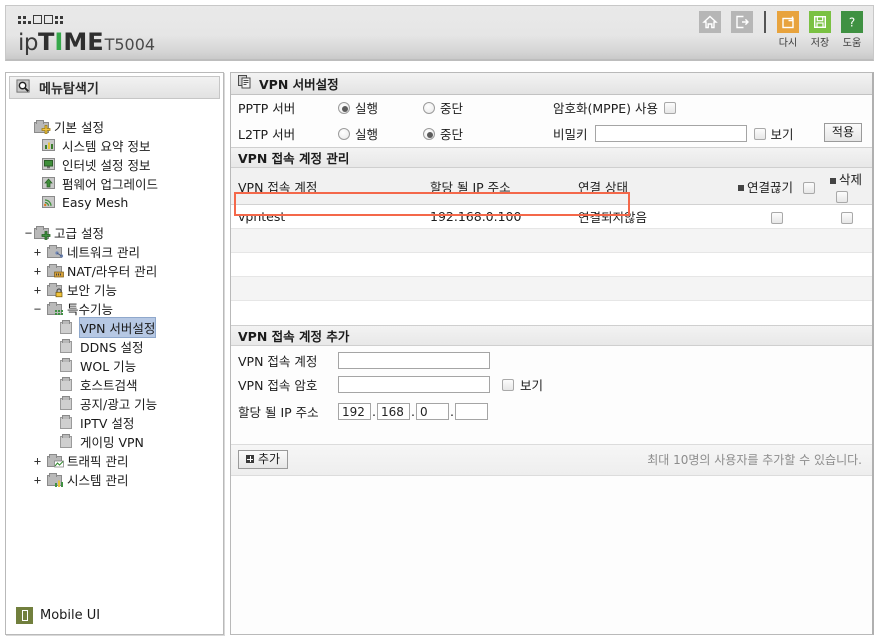  What do you see at coordinates (121, 251) in the screenshot?
I see `sidebar-item-network-mgmt: + 네트워크 관리` at bounding box center [121, 251].